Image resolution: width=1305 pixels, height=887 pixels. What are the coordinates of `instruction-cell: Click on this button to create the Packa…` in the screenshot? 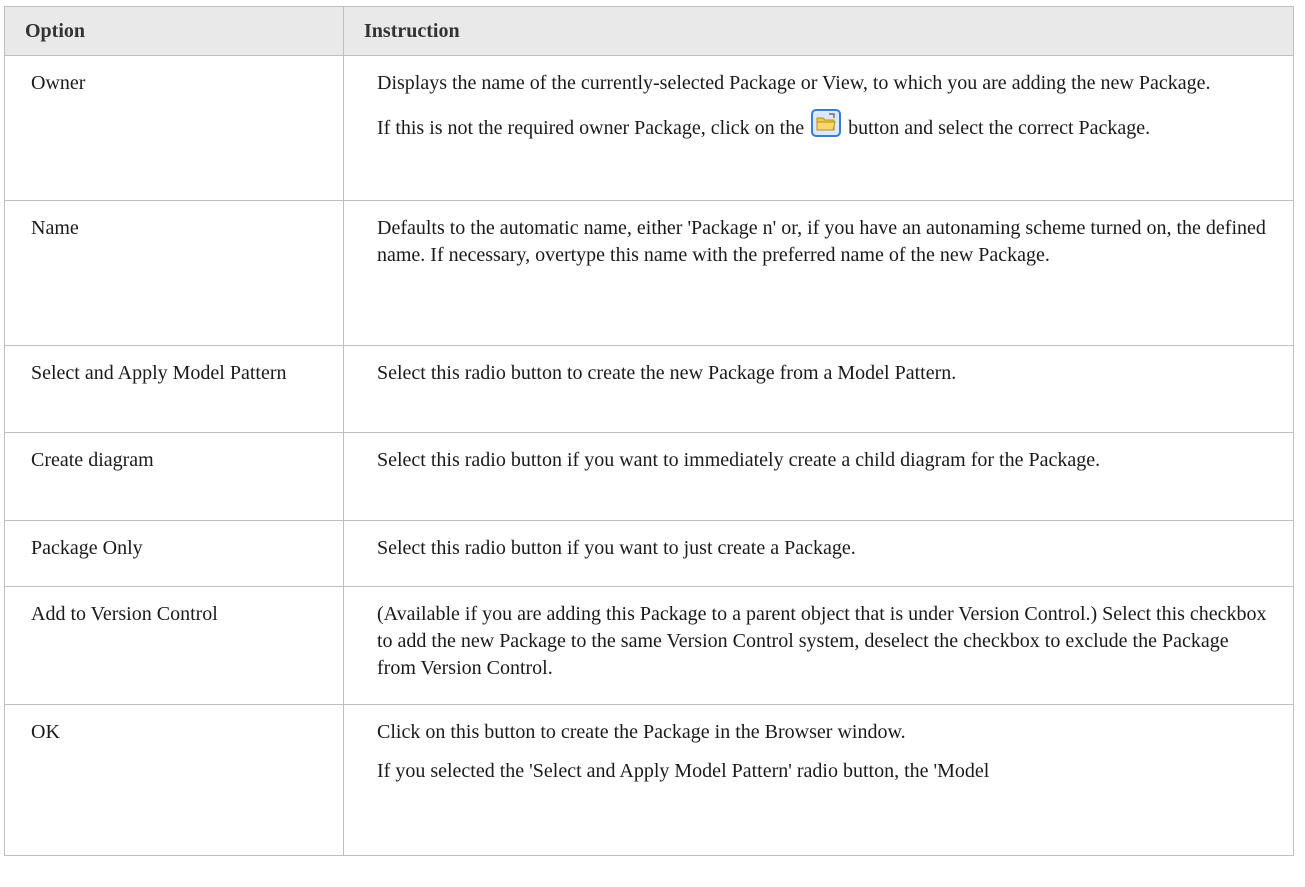 It's located at (818, 780).